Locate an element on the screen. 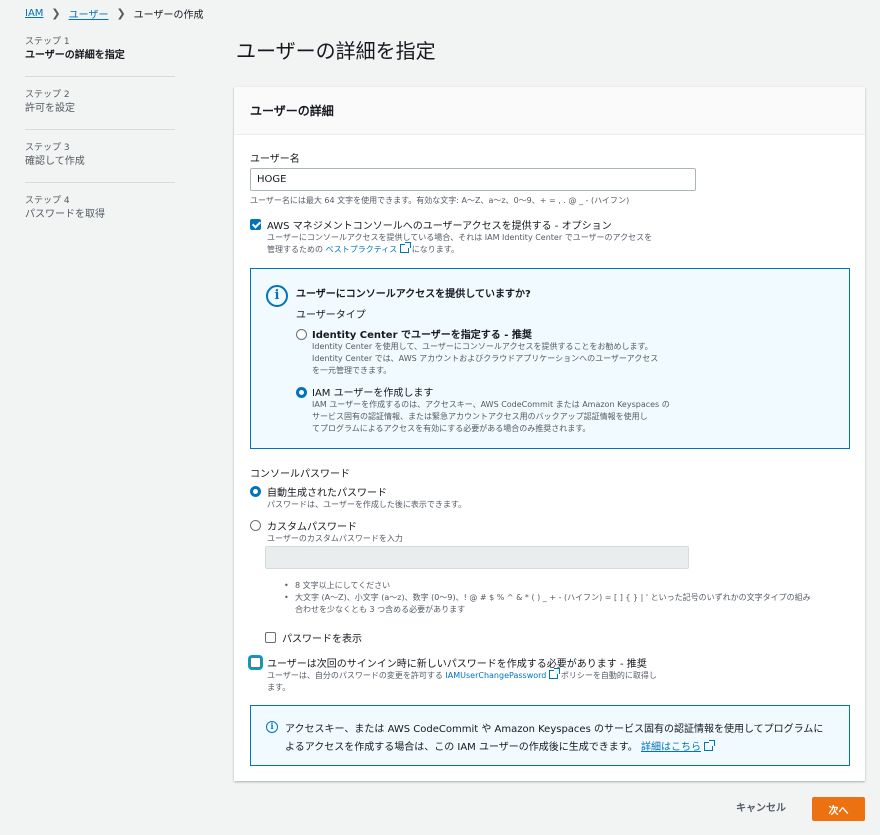 This screenshot has height=835, width=880. panel-header: ユーザーの詳細 is located at coordinates (549, 111).